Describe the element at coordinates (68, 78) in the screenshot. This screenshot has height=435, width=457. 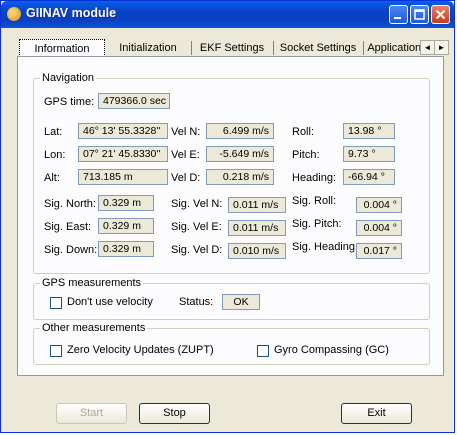
I see `navigation-group-label: Navigation` at that location.